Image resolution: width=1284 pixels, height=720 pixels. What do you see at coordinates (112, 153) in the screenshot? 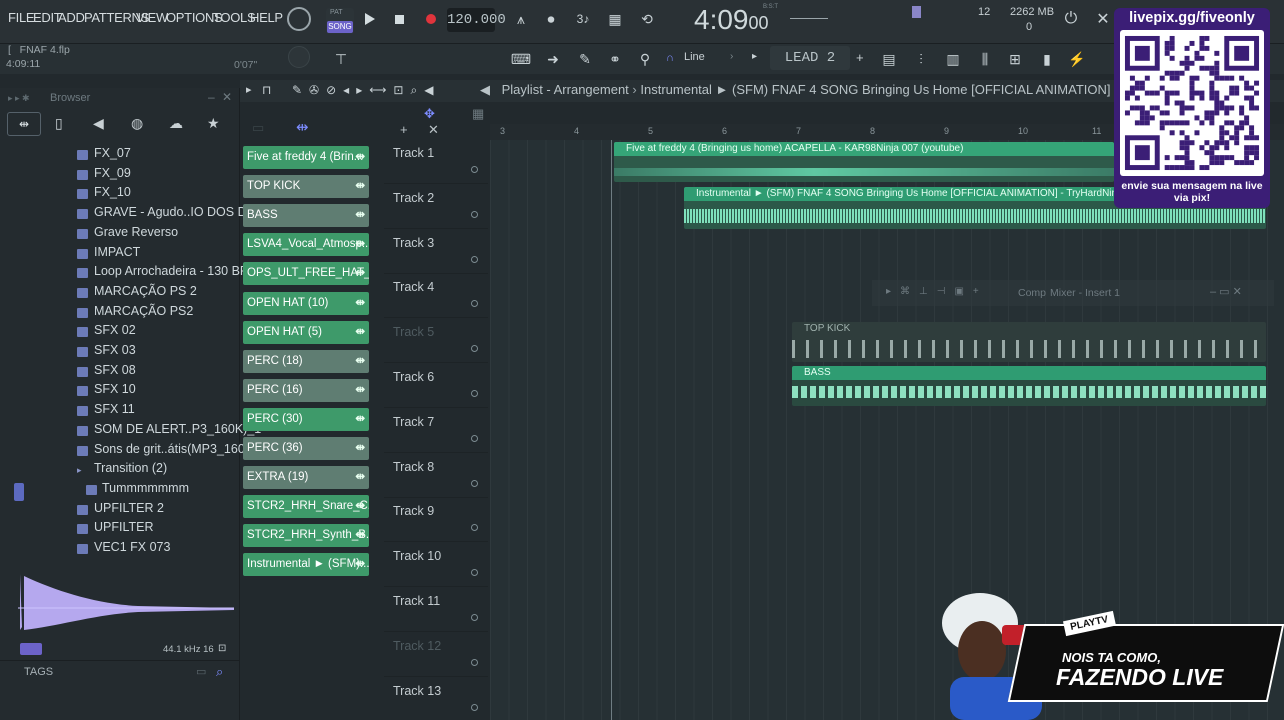
I see `browser-item: FX_07` at bounding box center [112, 153].